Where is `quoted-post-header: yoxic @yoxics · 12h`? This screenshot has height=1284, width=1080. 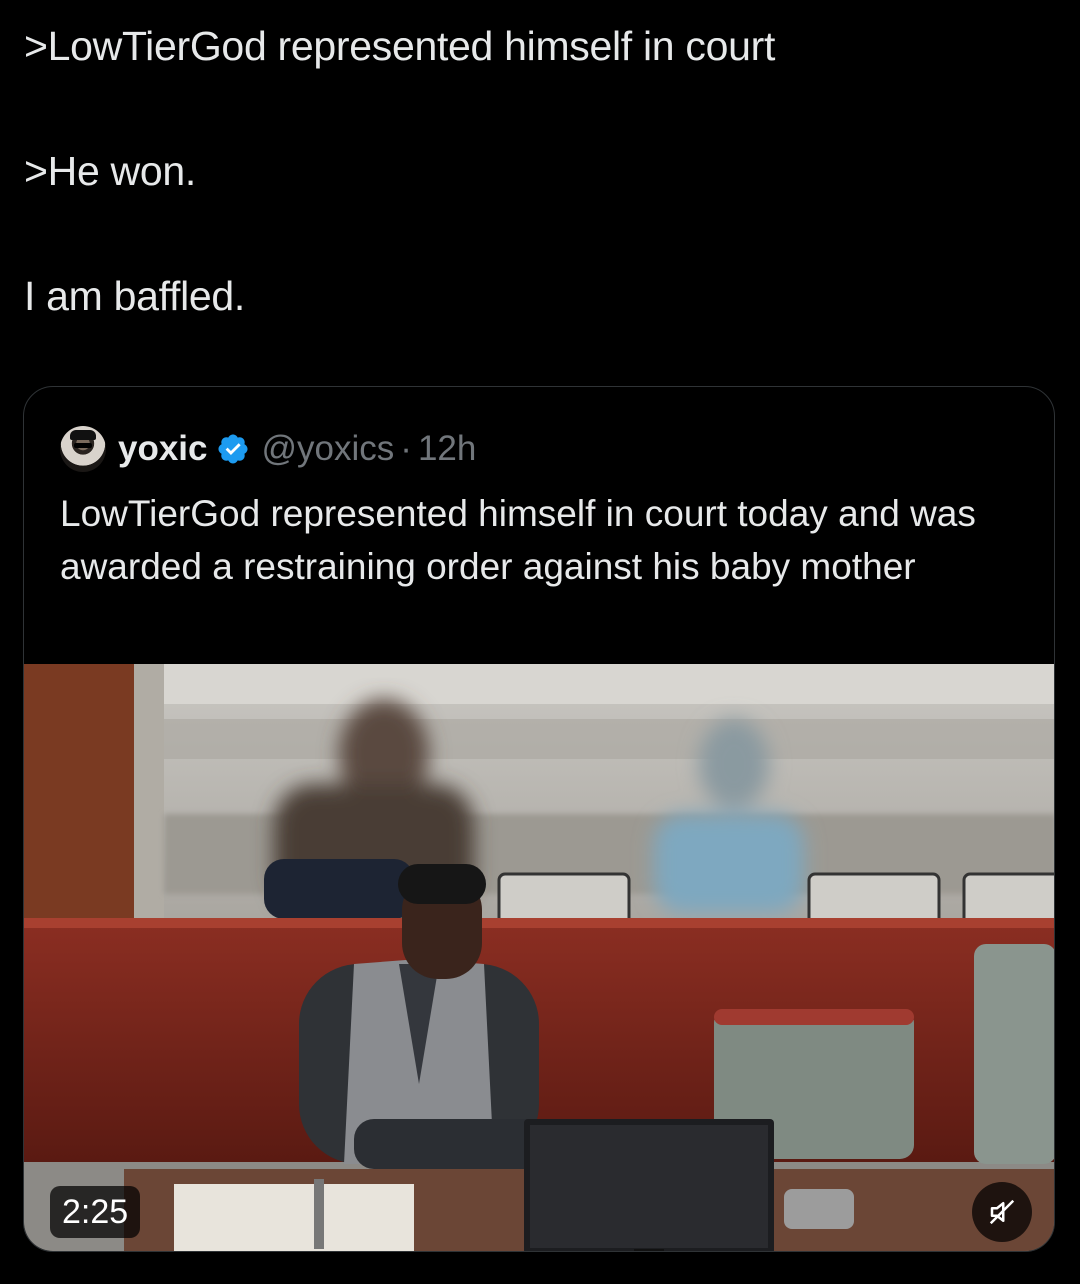 quoted-post-header: yoxic @yoxics · 12h is located at coordinates (268, 449).